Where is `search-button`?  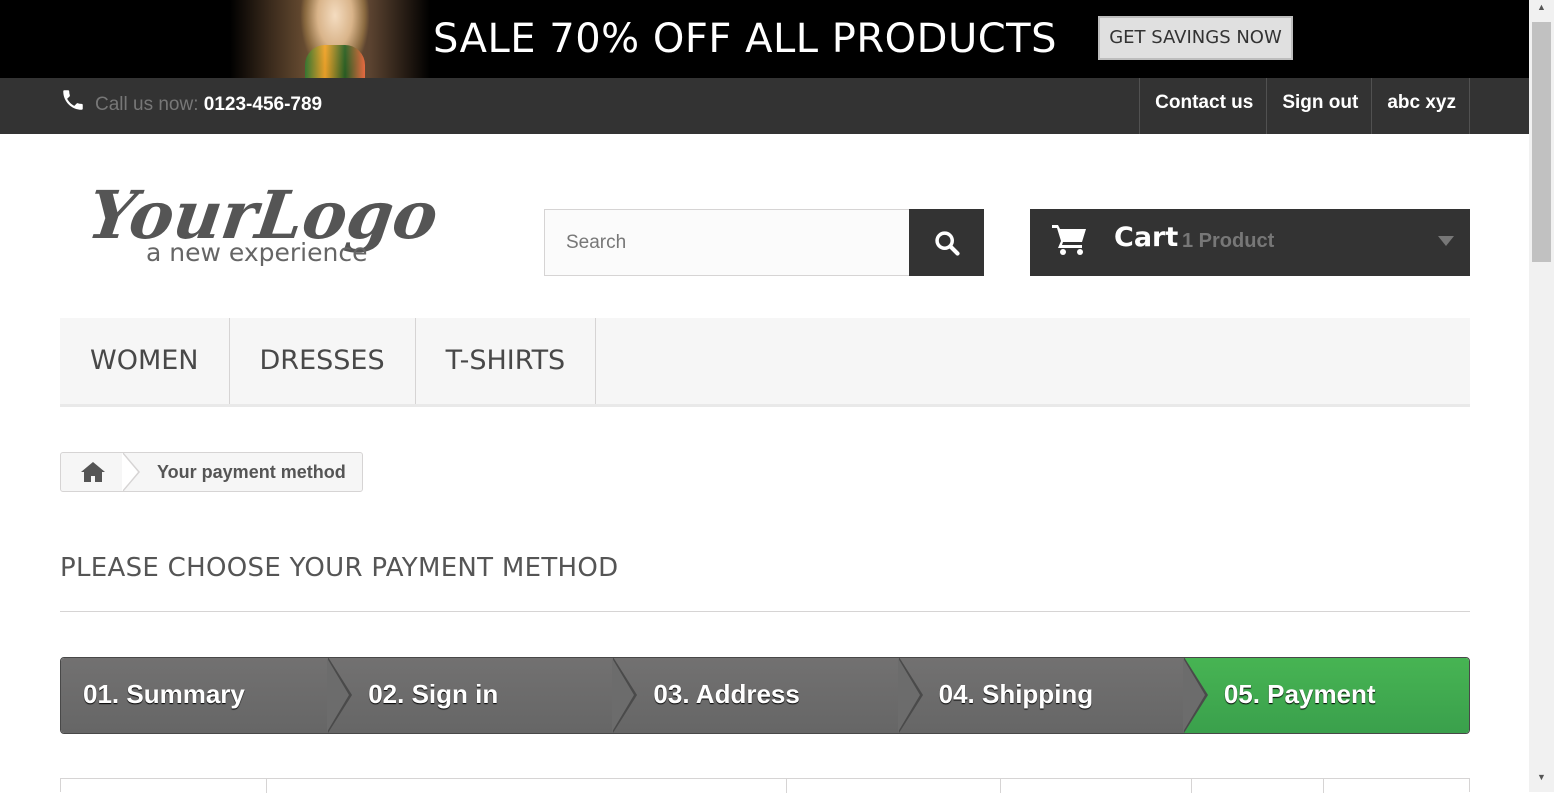 search-button is located at coordinates (946, 242).